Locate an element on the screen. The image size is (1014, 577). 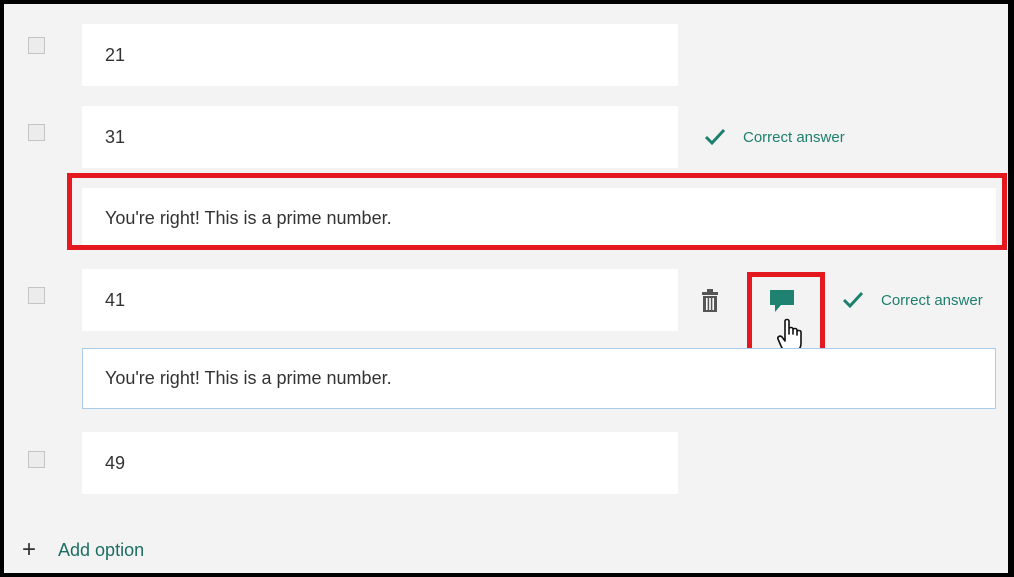
add-option-button: + Add option is located at coordinates (83, 550).